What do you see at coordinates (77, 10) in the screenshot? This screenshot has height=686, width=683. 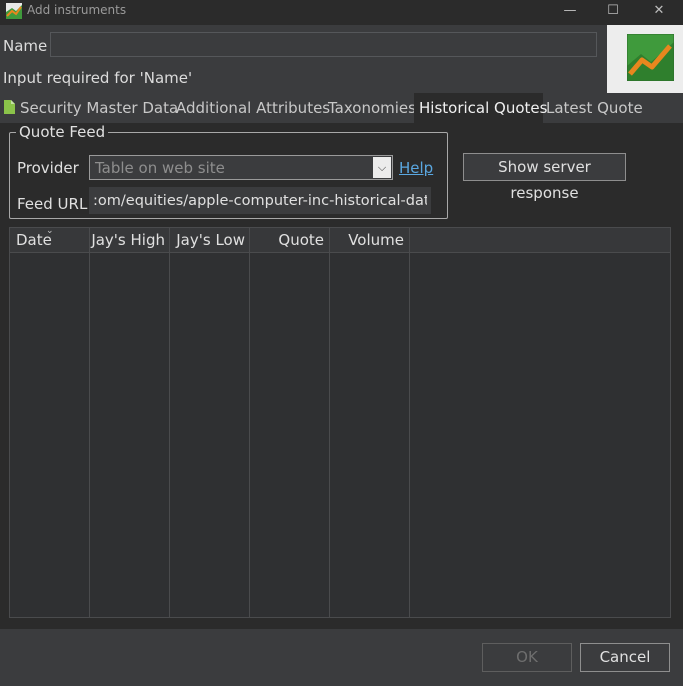 I see `window-title: Add instruments` at bounding box center [77, 10].